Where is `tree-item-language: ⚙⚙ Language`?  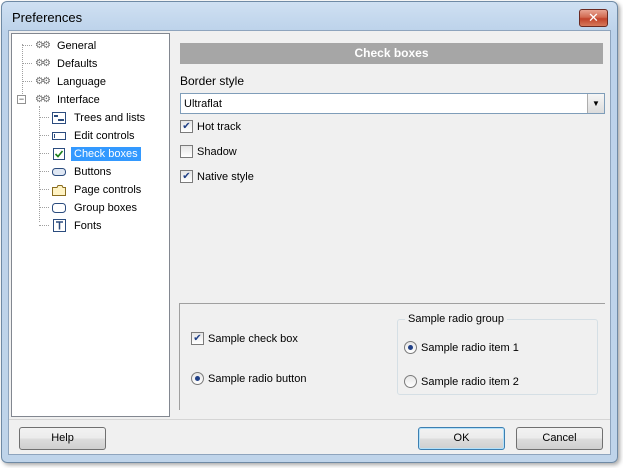
tree-item-language: ⚙⚙ Language is located at coordinates (65, 81).